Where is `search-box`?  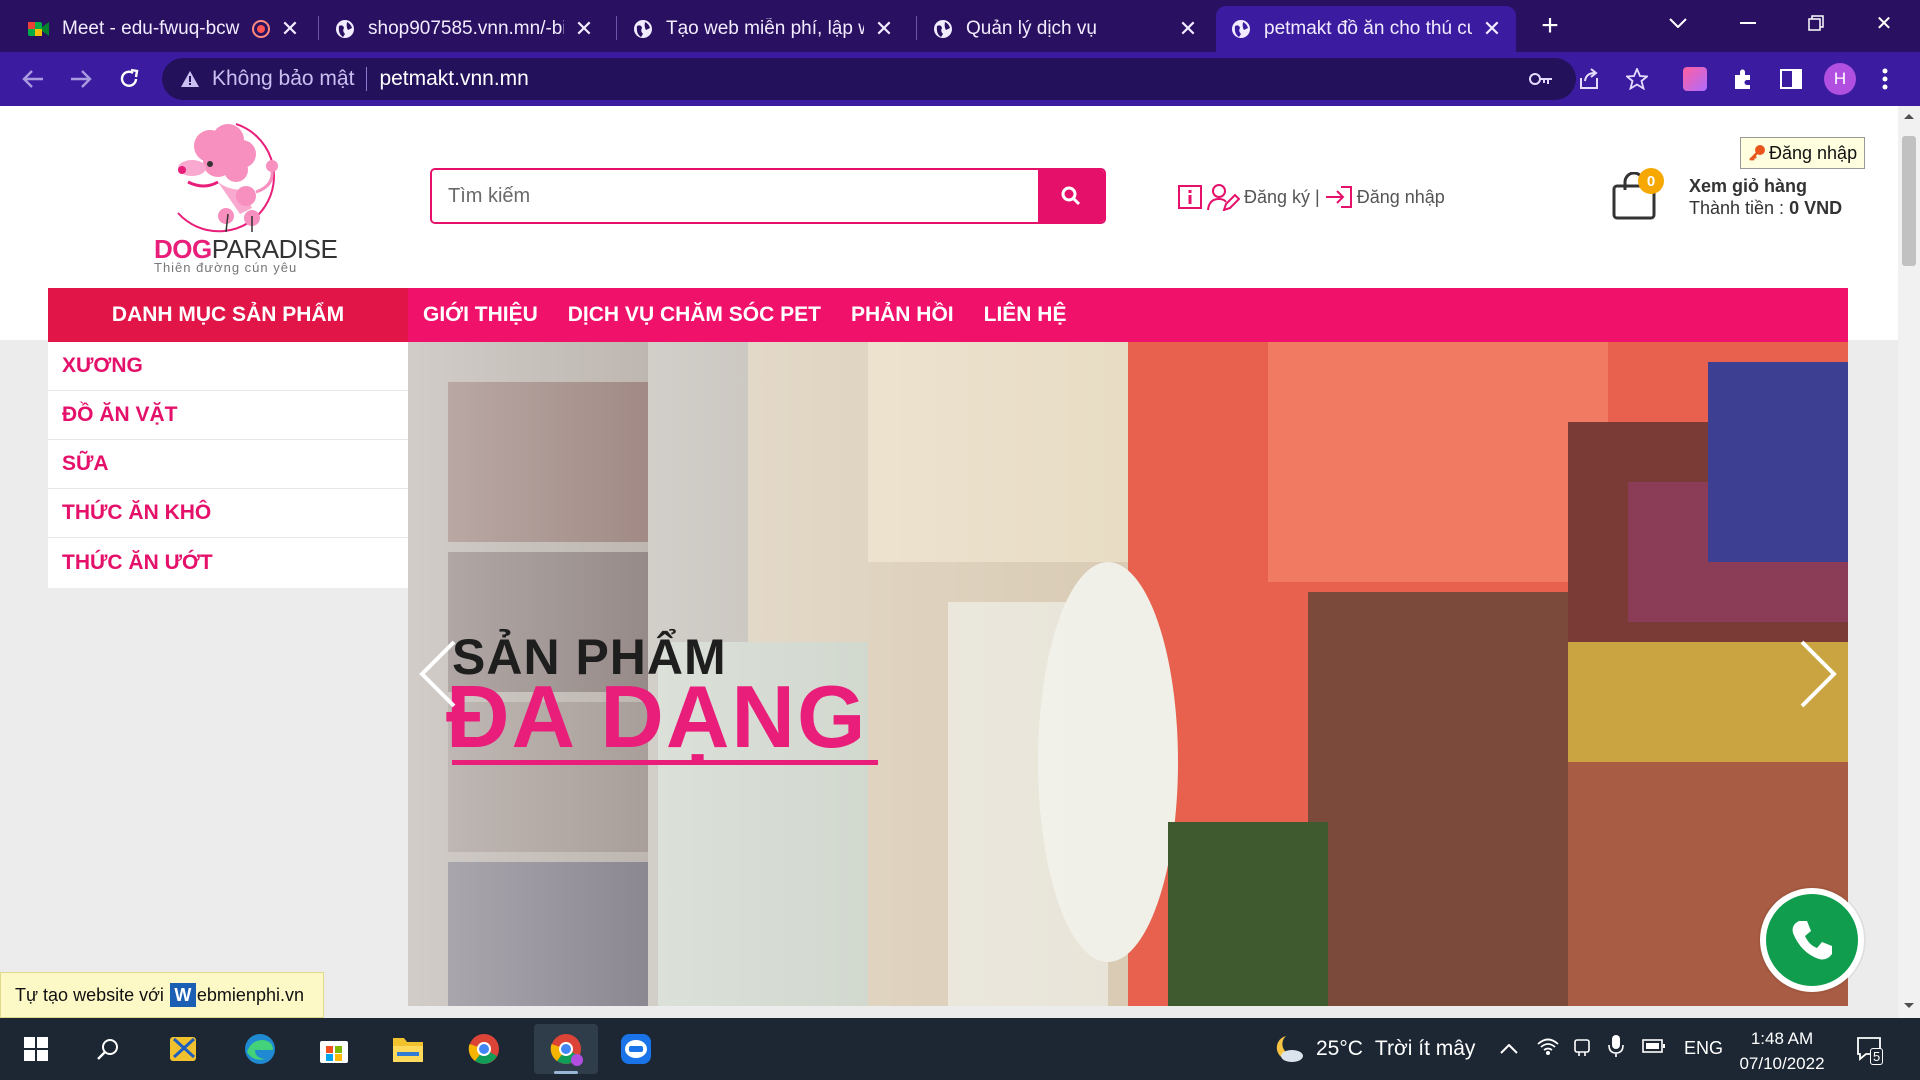 search-box is located at coordinates (768, 196).